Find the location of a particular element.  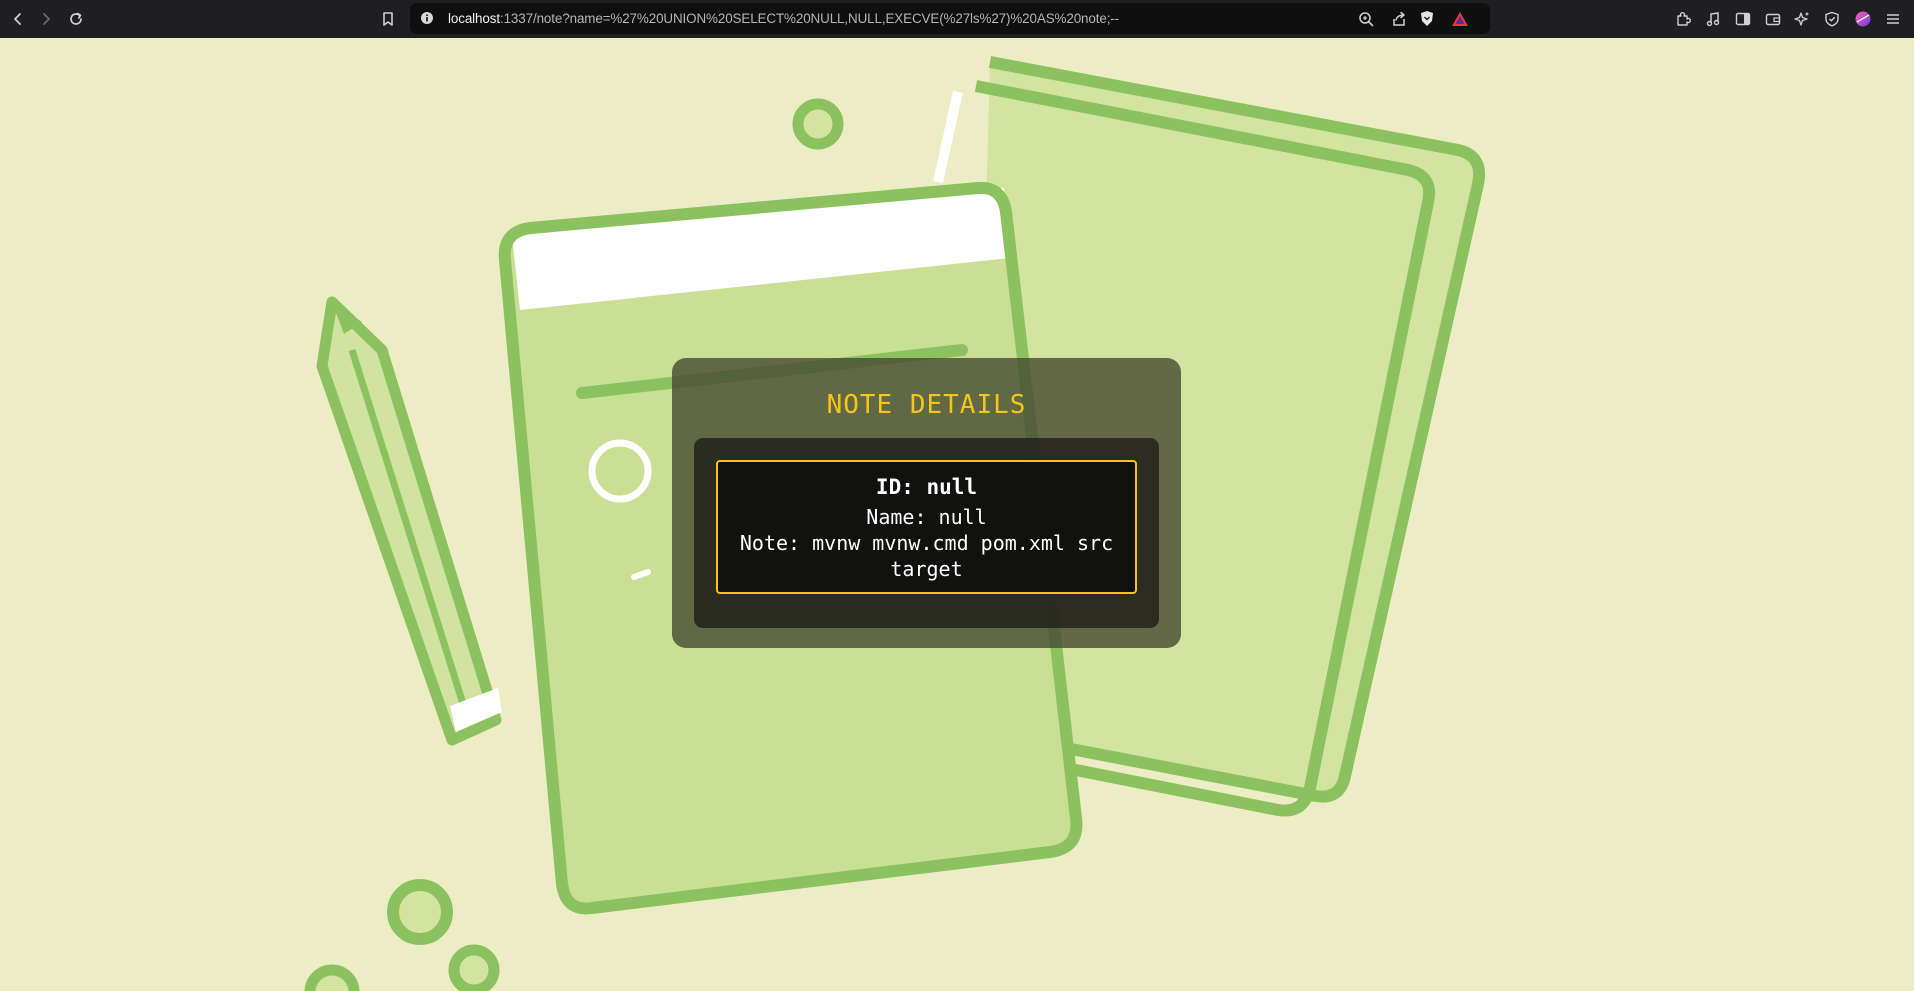

card-title: NOTE DETAILS is located at coordinates (926, 405).